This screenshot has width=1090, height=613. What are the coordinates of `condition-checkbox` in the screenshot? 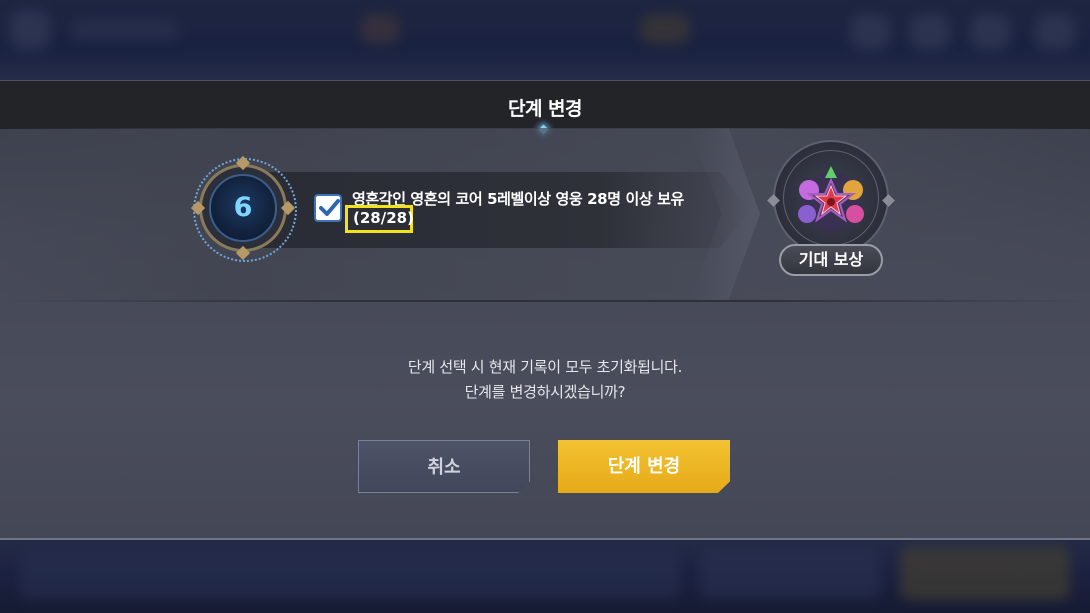 It's located at (328, 208).